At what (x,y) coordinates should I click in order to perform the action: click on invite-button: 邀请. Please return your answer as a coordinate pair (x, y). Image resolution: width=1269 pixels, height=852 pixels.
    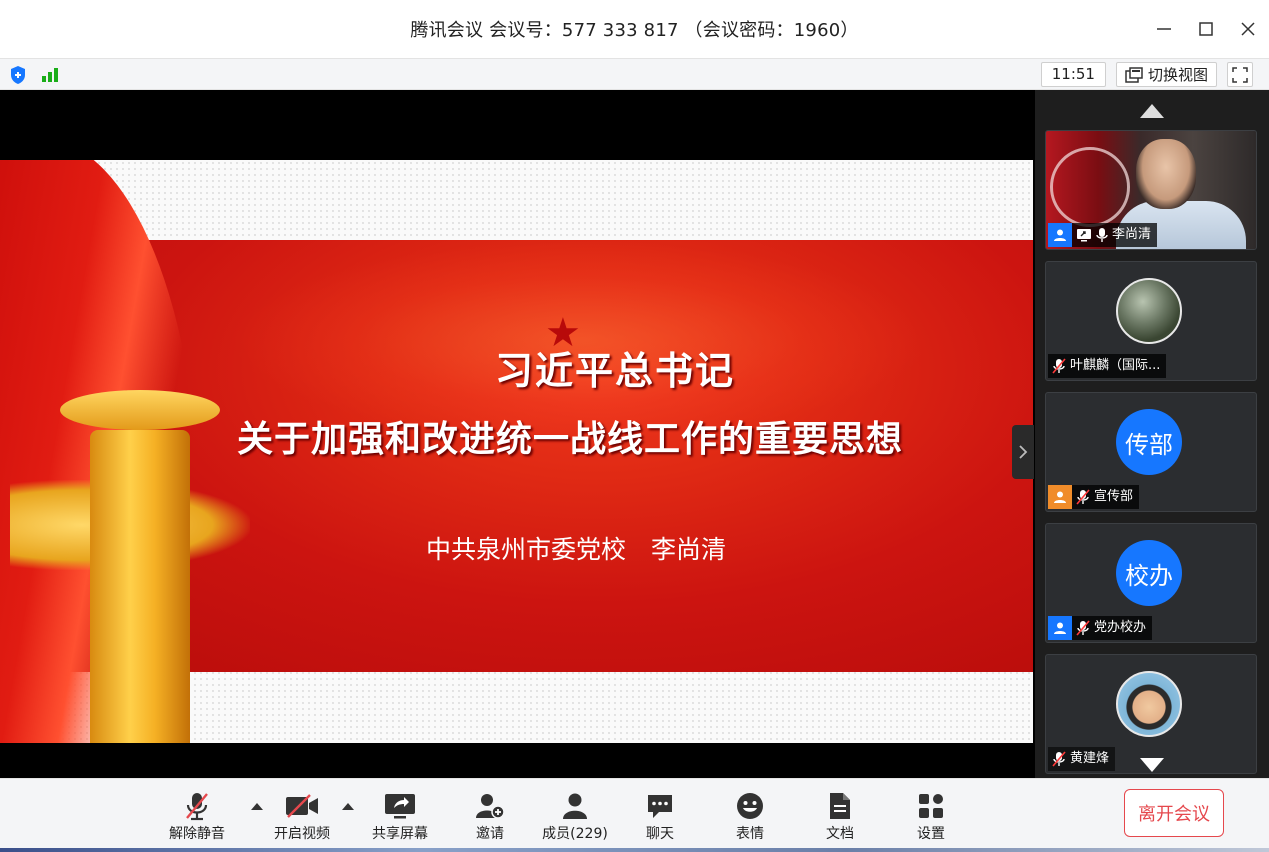
    Looking at the image, I should click on (490, 817).